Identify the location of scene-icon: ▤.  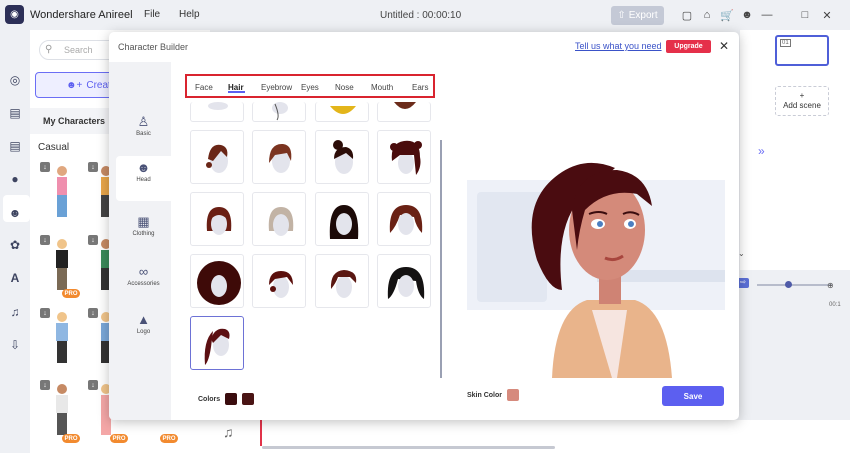
(15, 113).